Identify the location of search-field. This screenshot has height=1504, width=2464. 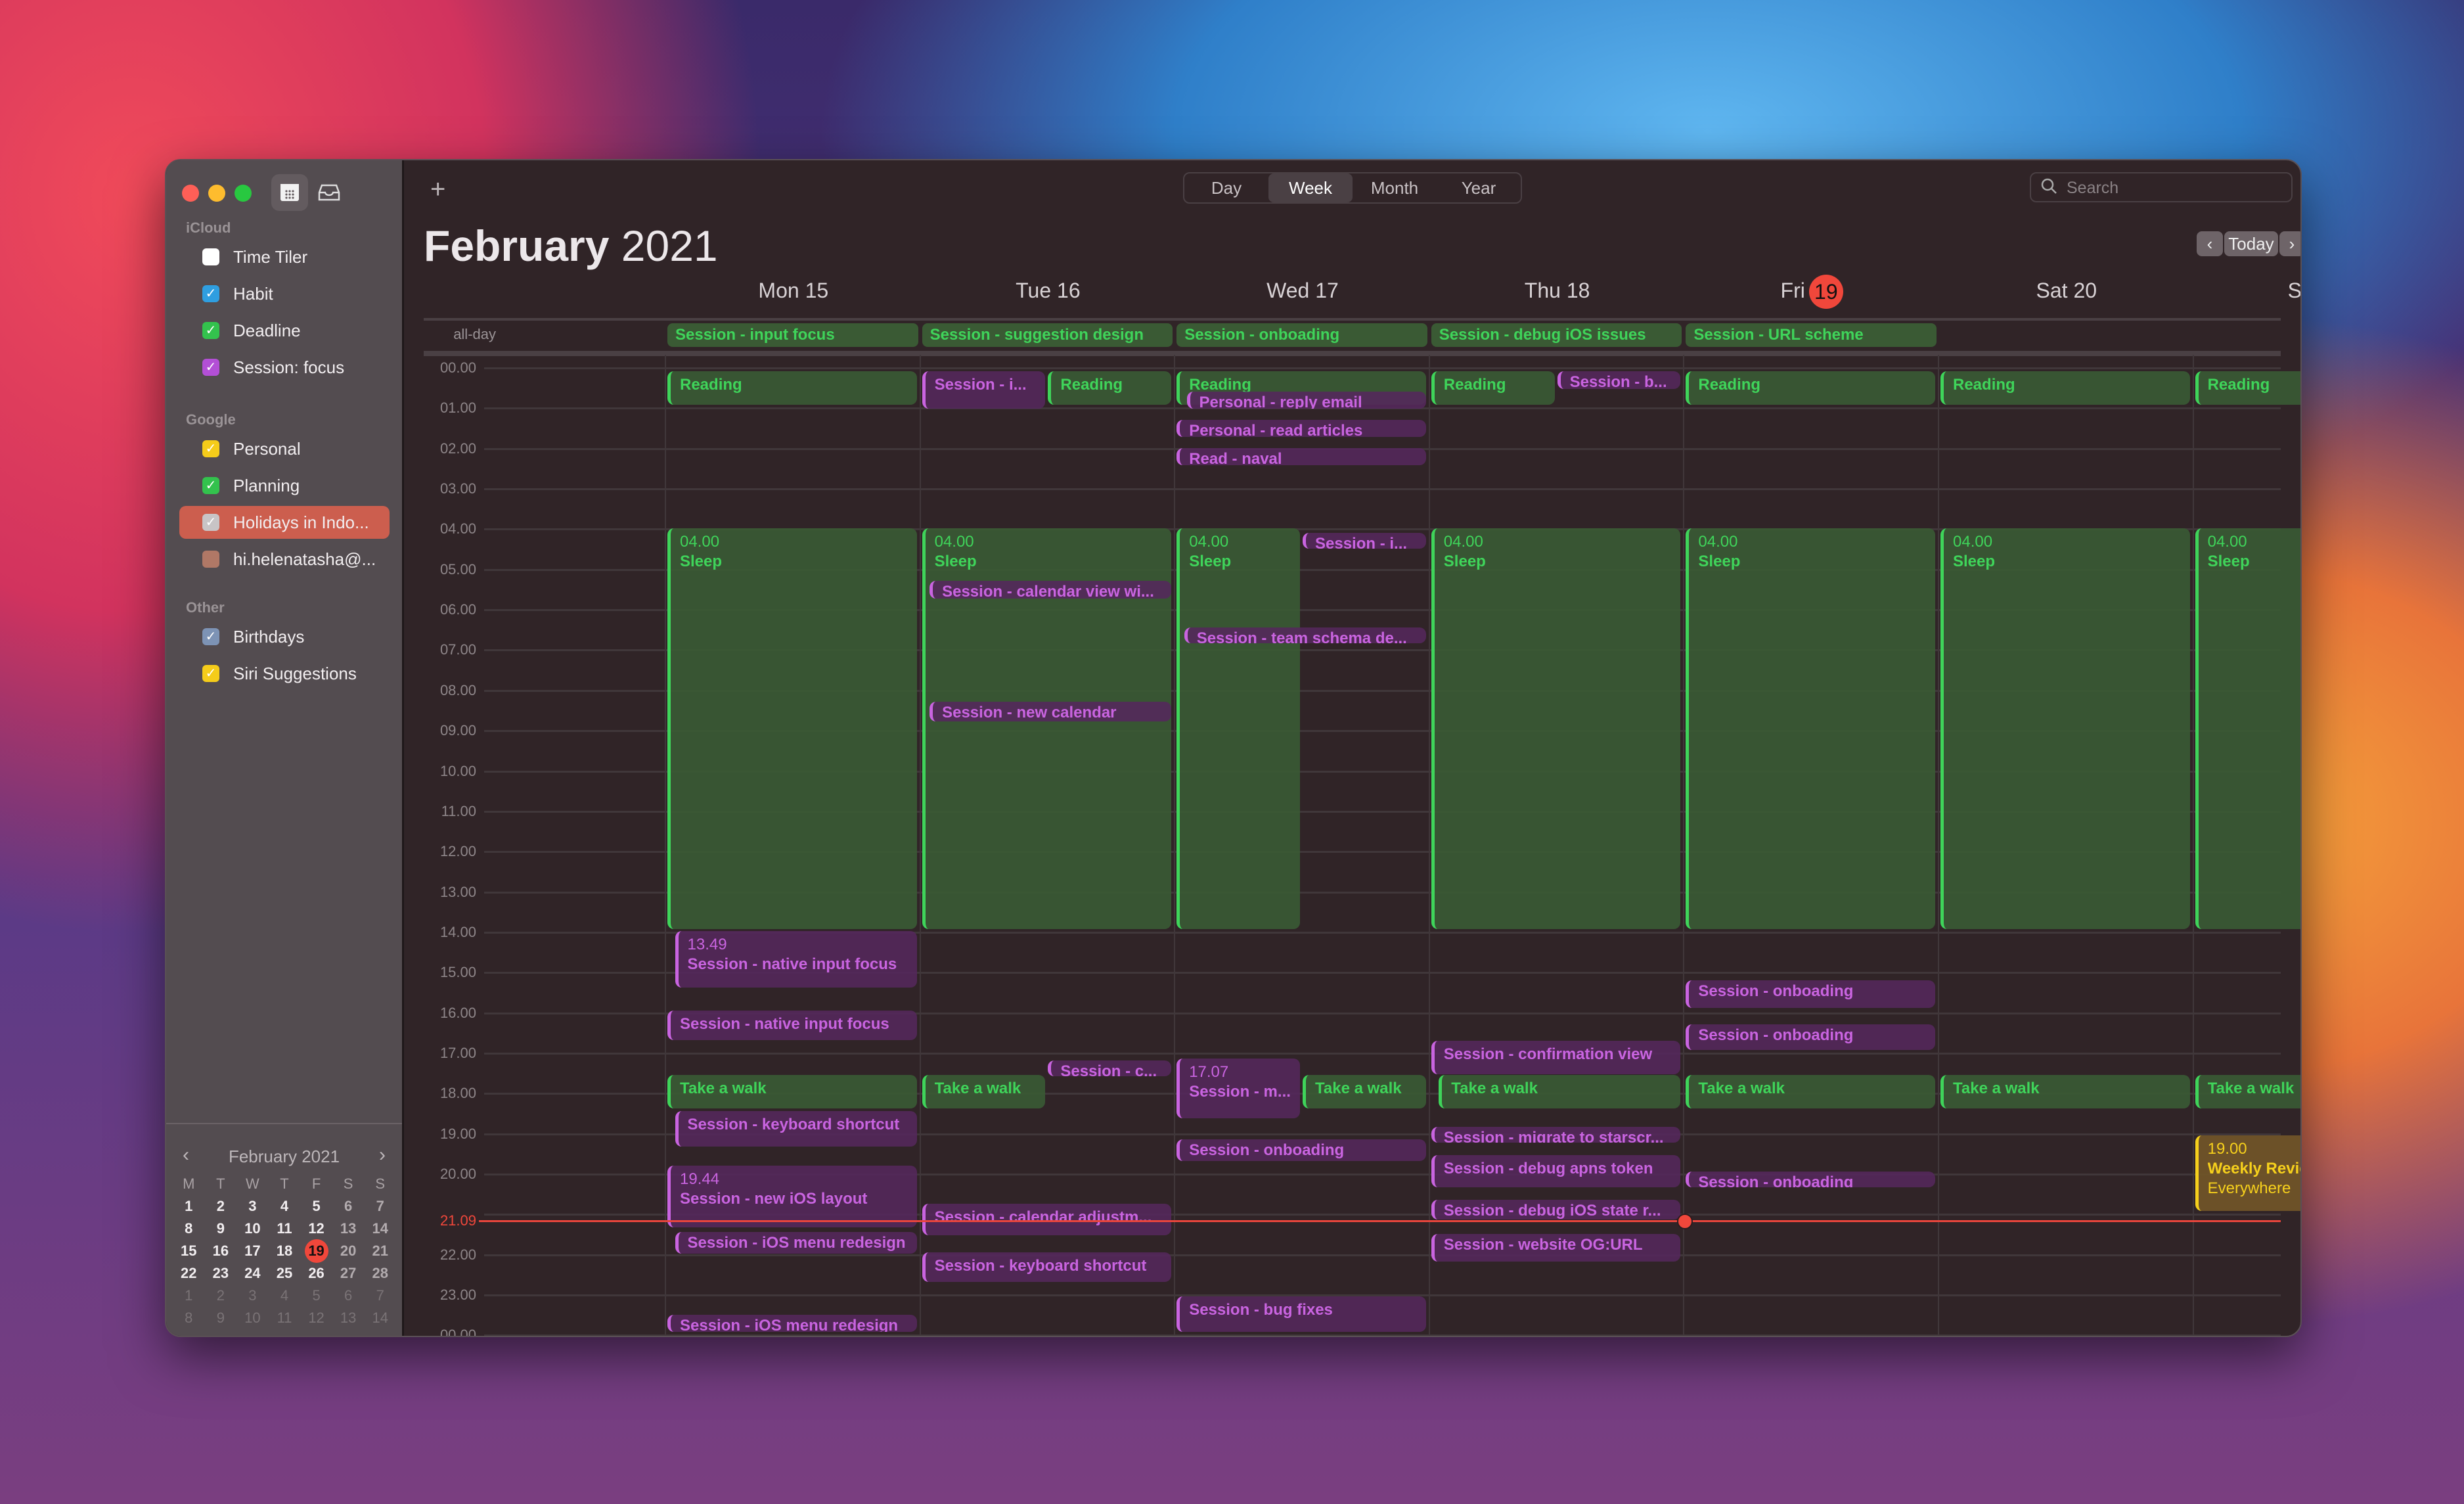
(2161, 187).